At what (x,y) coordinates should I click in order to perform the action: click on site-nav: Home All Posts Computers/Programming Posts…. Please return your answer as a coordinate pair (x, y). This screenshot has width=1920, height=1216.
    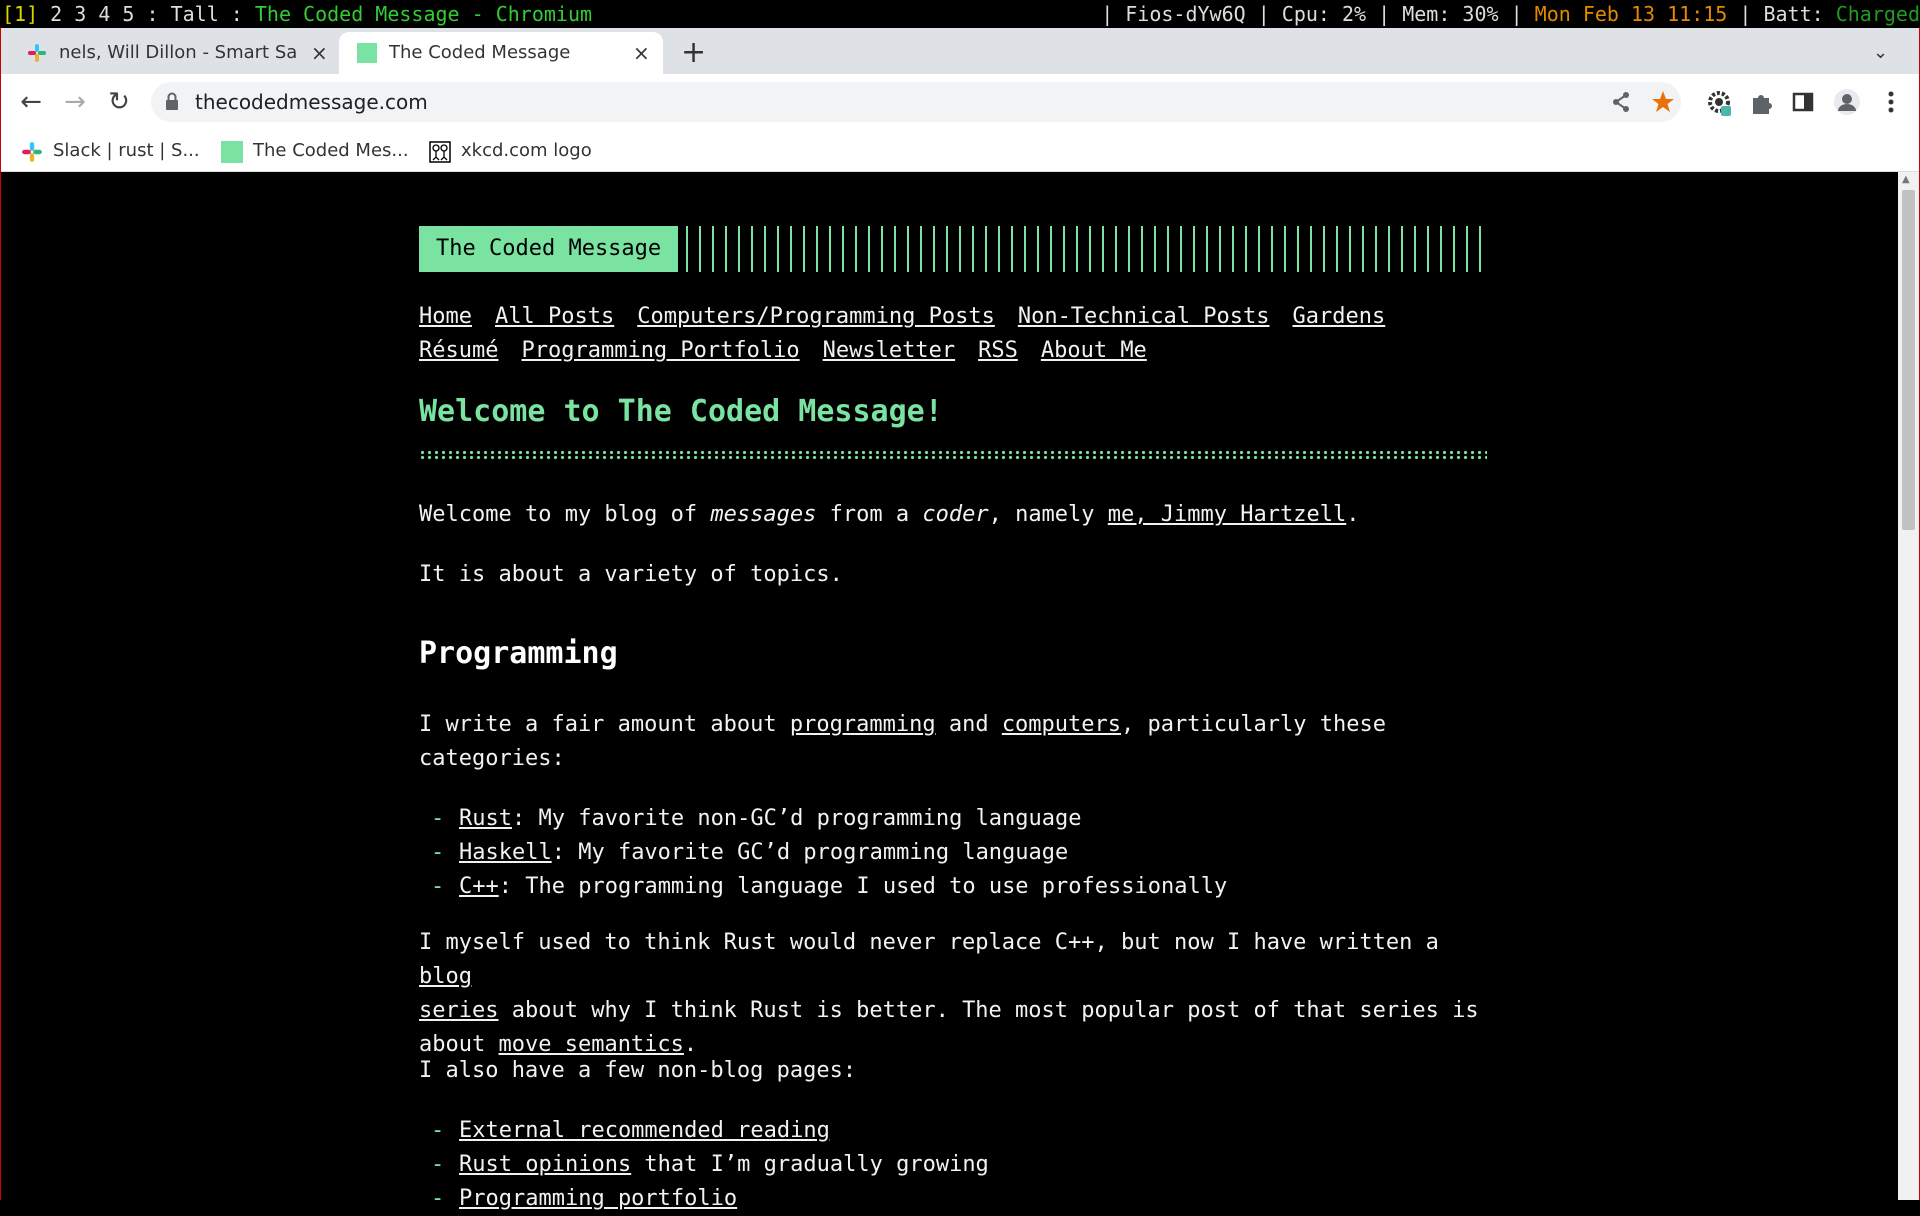
    Looking at the image, I should click on (954, 334).